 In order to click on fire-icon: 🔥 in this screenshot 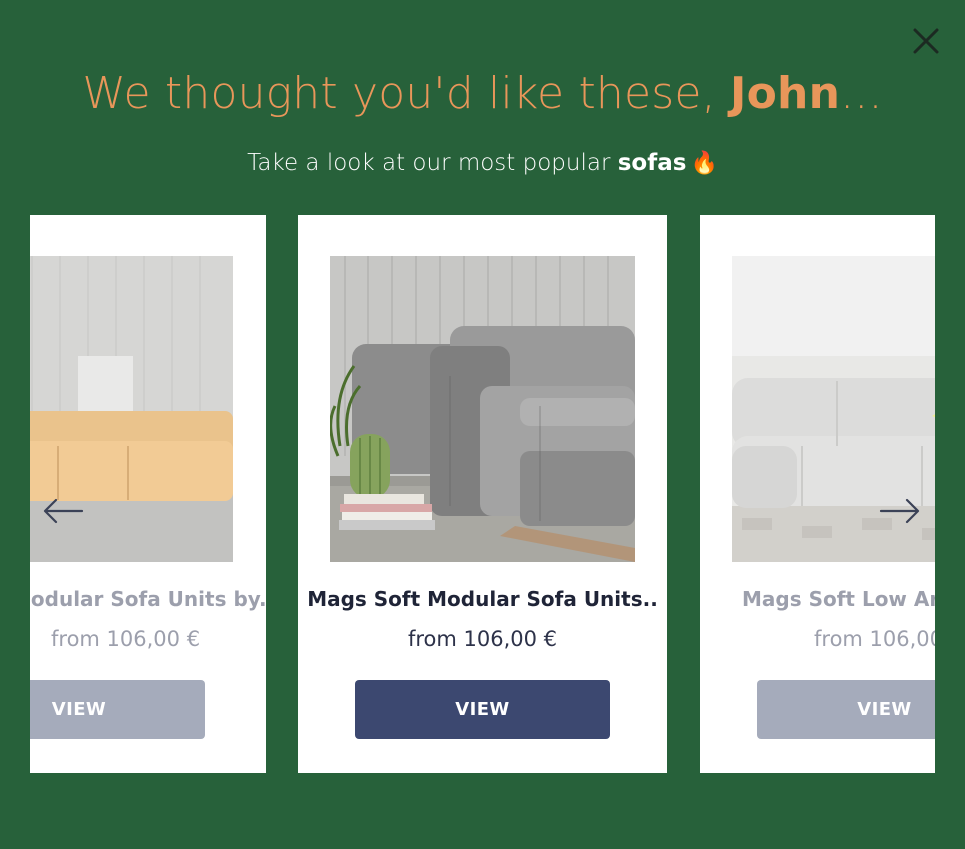, I will do `click(704, 163)`.